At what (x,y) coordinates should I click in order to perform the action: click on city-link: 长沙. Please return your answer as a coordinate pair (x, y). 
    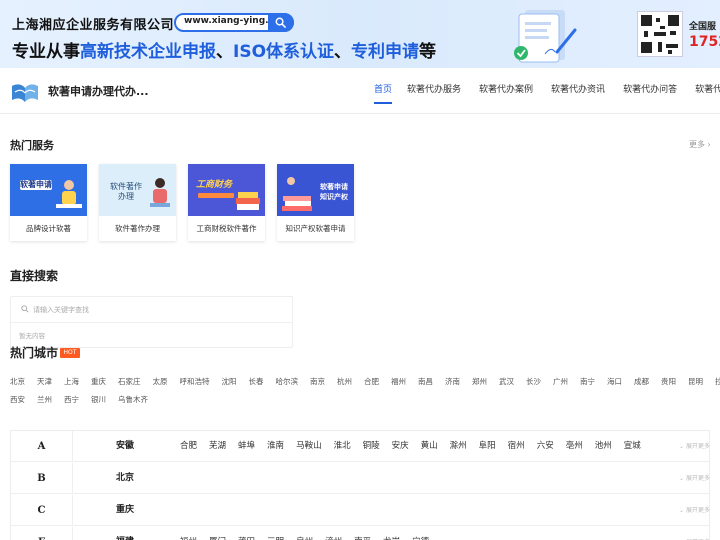
    Looking at the image, I should click on (533, 381).